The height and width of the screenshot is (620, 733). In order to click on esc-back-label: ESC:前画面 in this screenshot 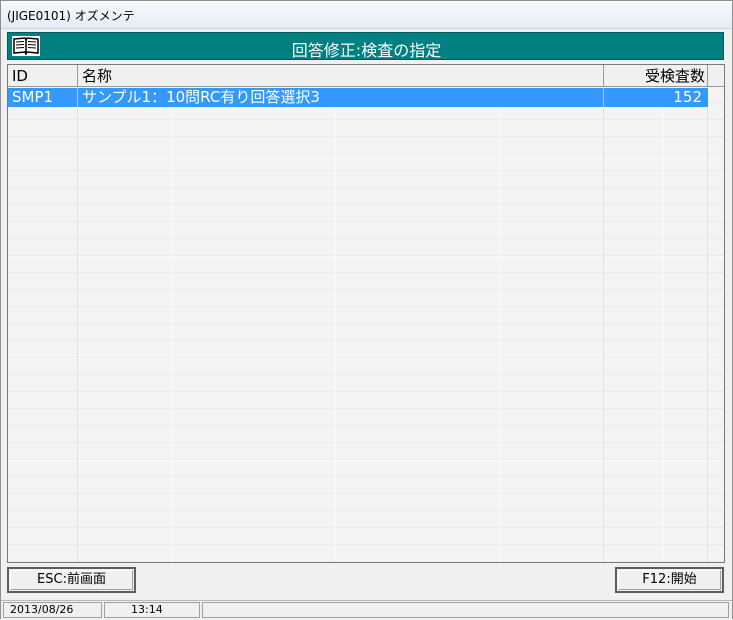, I will do `click(71, 579)`.